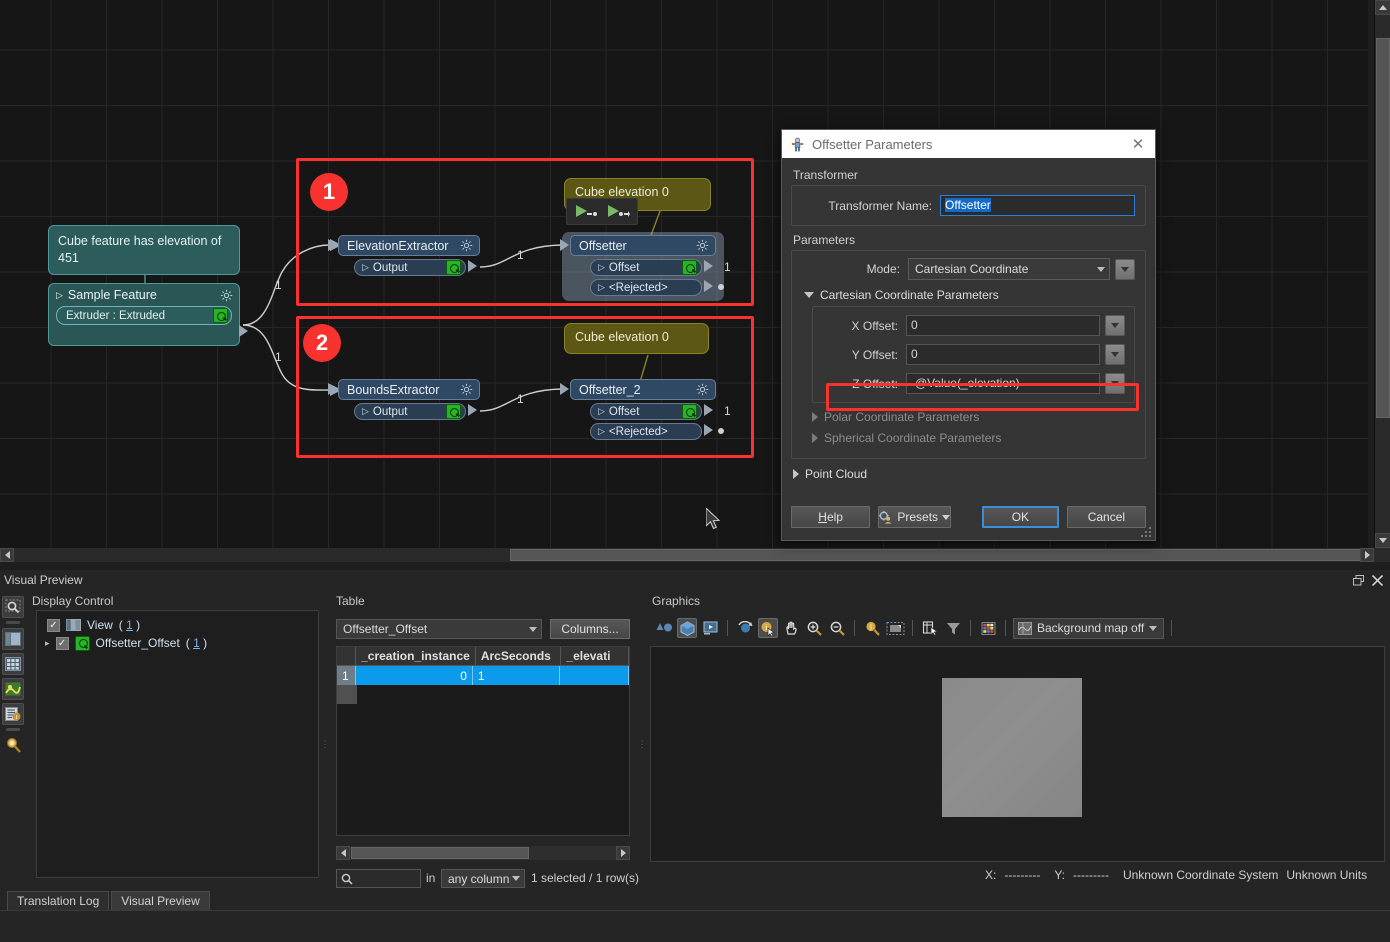 The height and width of the screenshot is (942, 1390). I want to click on sample-feature-node: ▷ Sample Feature Extruder : Extruded, so click(148, 314).